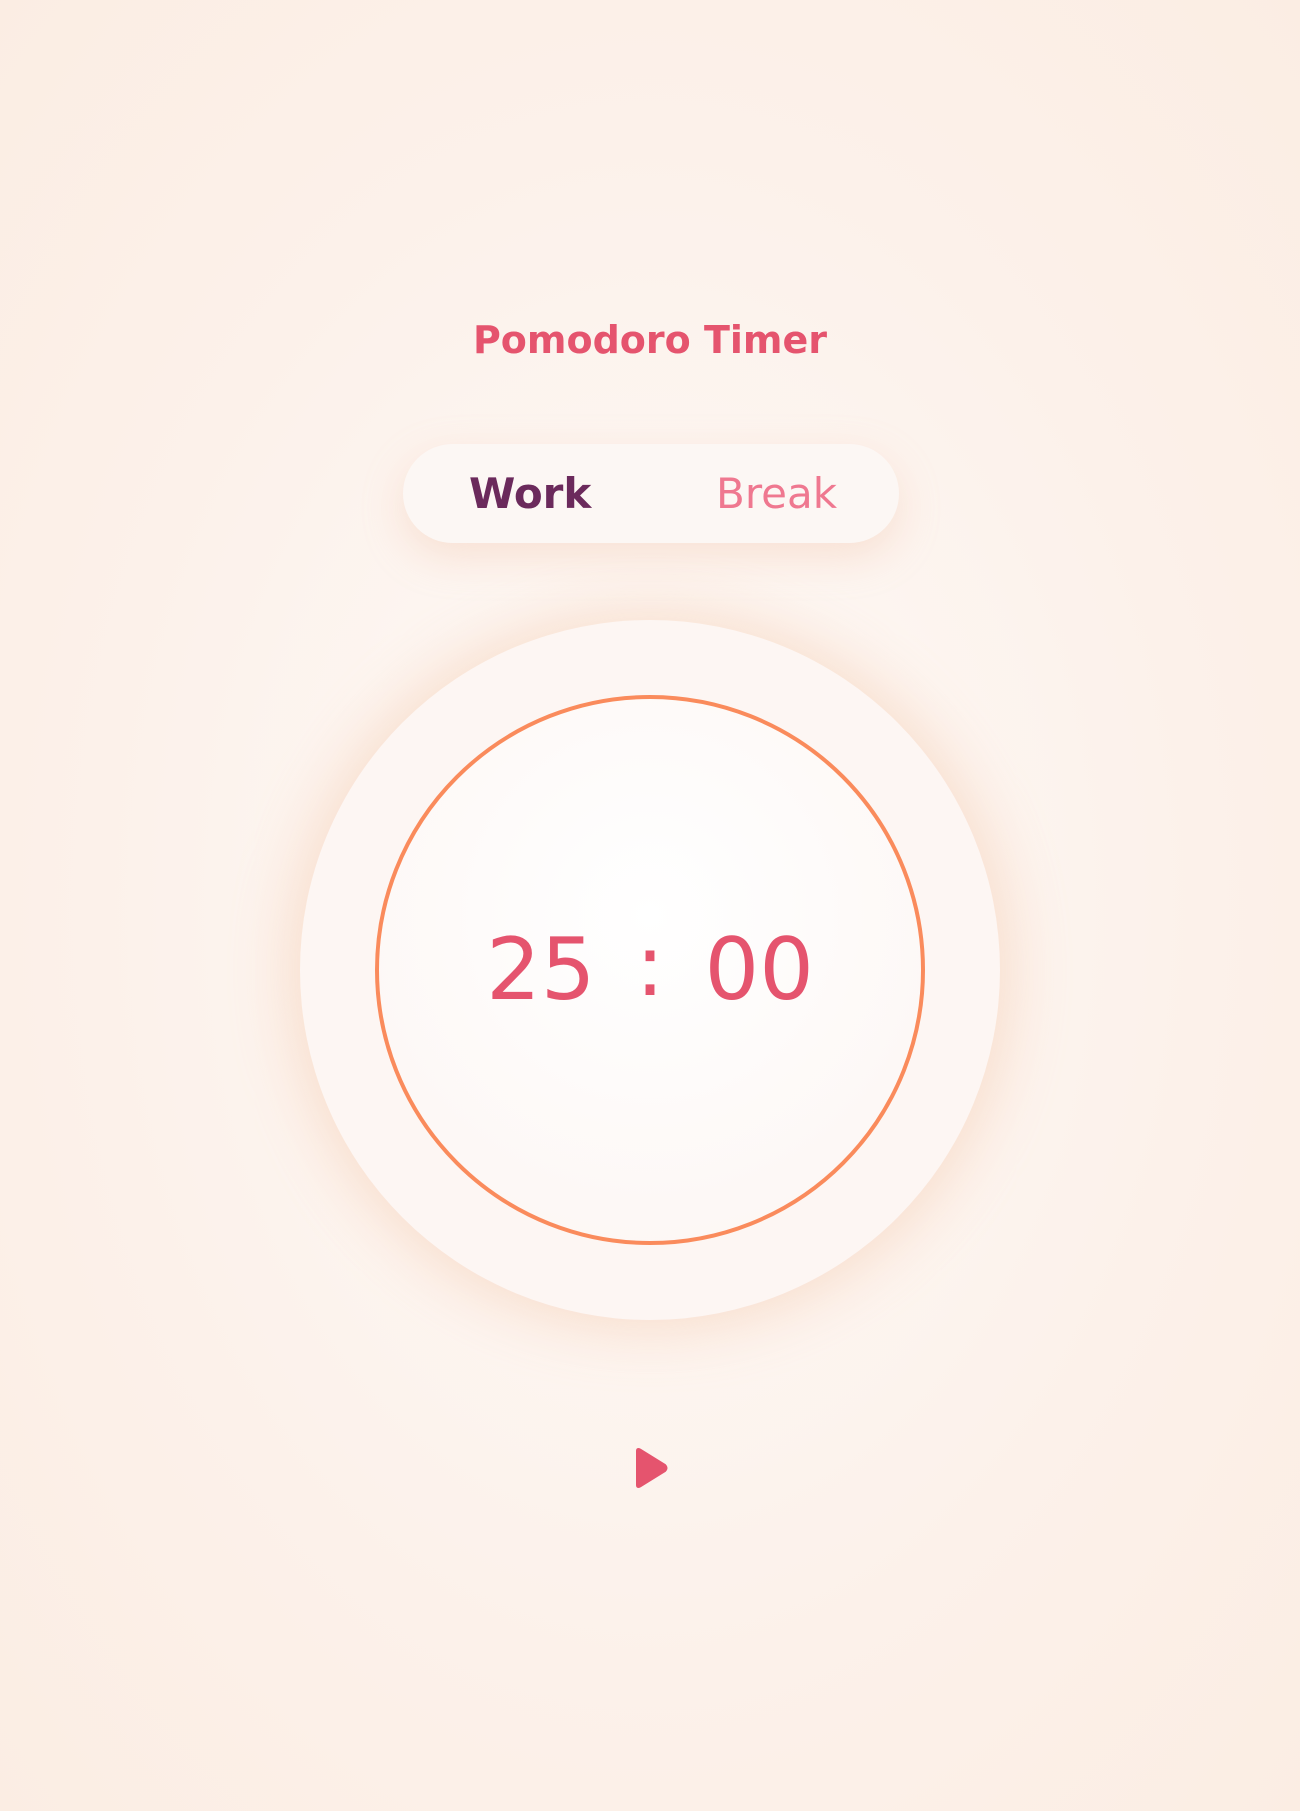 The image size is (1300, 1811). I want to click on app-title: Pomodoro Timer, so click(650, 340).